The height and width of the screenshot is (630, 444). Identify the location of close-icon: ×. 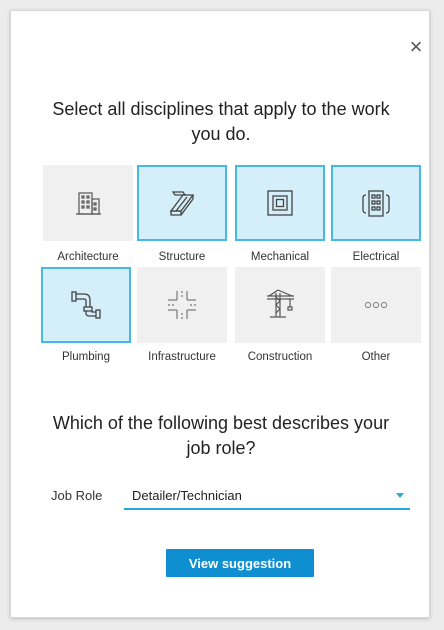
(416, 46).